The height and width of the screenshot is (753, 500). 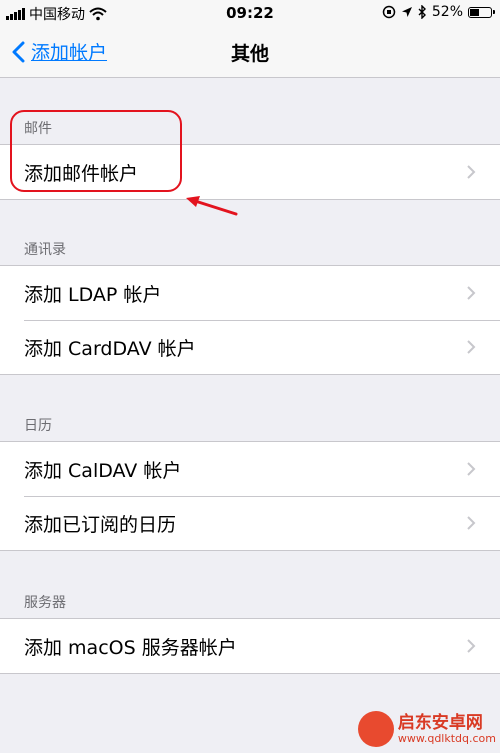 I want to click on add-ldap-account-item: 添加 LDAP 帐户, so click(x=250, y=293).